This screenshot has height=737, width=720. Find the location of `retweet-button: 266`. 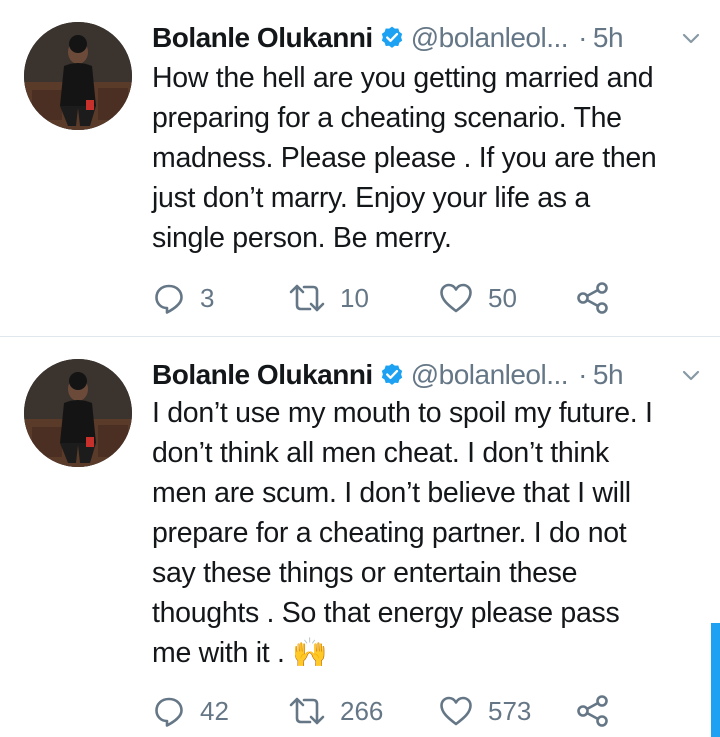

retweet-button: 266 is located at coordinates (335, 711).